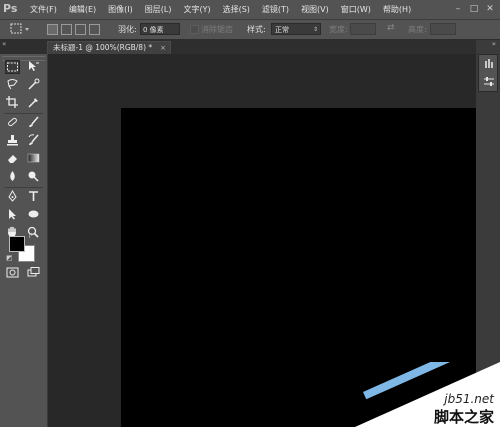 The width and height of the screenshot is (500, 427). Describe the element at coordinates (31, 236) in the screenshot. I see `swap-colors-icon: ↱` at that location.